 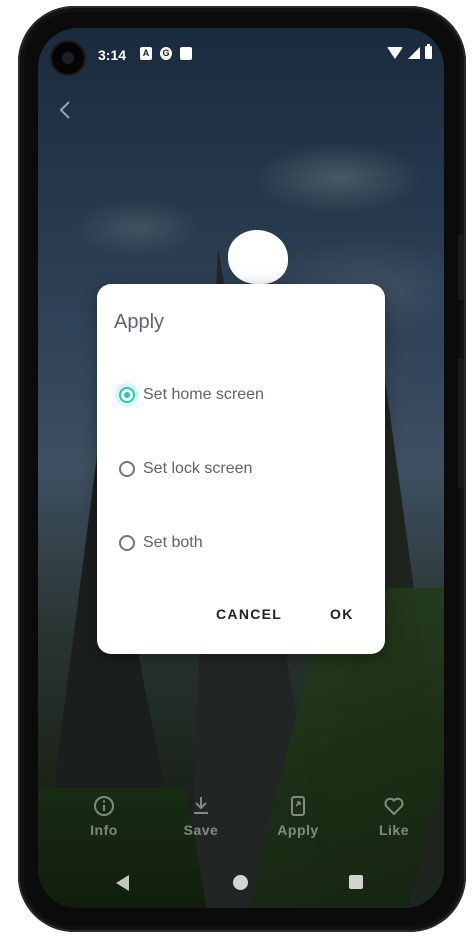 I want to click on status-icons-left: A G, so click(x=166, y=53).